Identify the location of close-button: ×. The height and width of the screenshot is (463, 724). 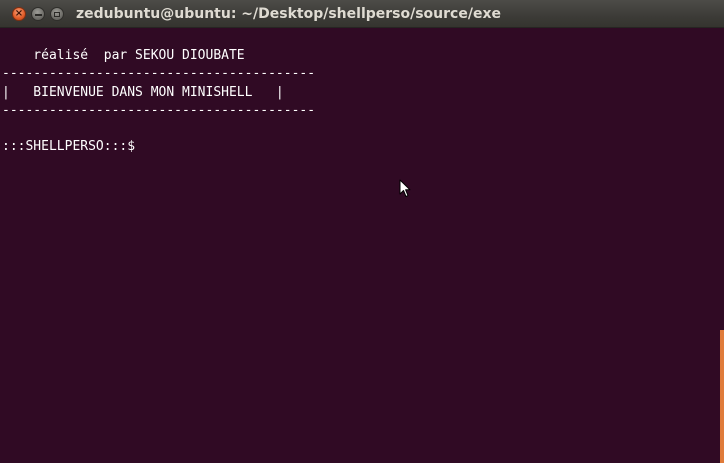
(19, 14).